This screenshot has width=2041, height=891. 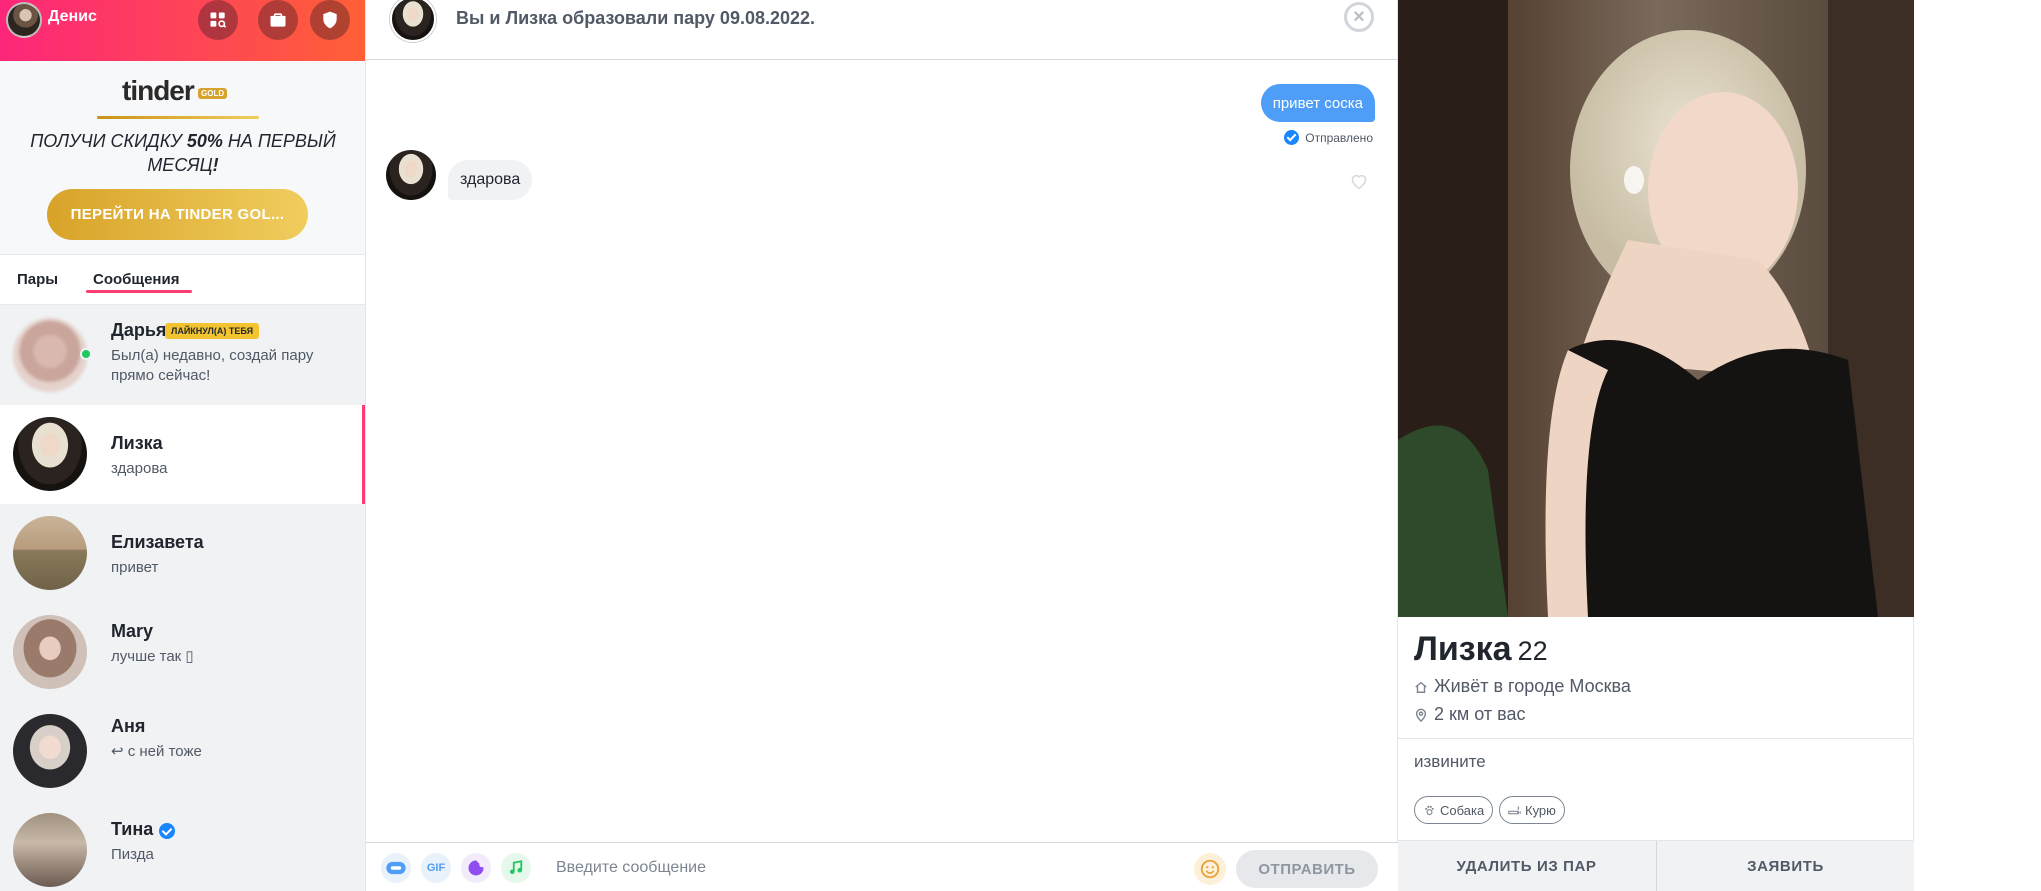 I want to click on online-indicator, so click(x=86, y=354).